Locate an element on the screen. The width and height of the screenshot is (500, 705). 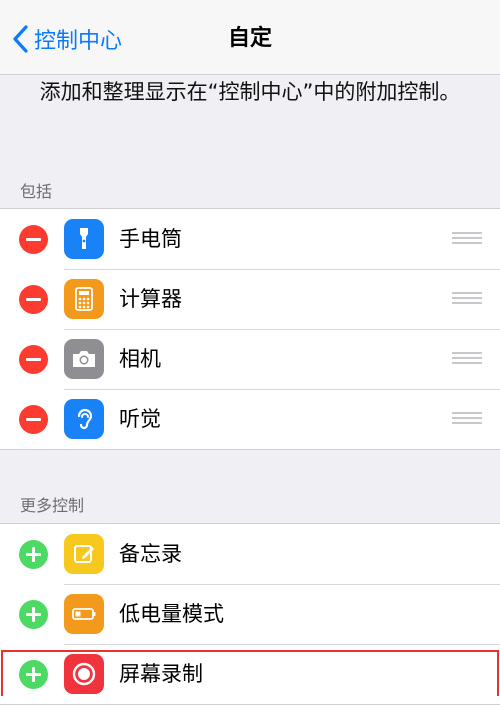
list-item-label: 屏幕录制 is located at coordinates (161, 674).